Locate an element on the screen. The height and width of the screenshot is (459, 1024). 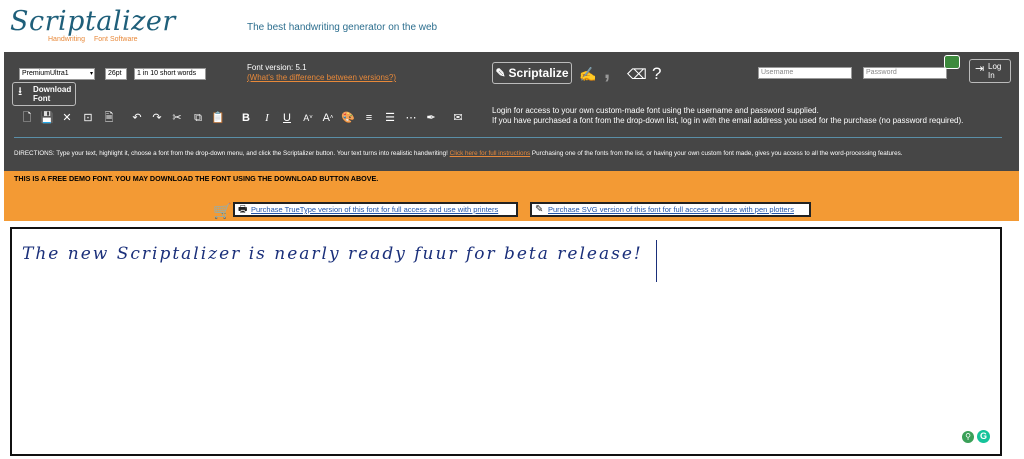
cut-icon: ✂ is located at coordinates (177, 118).